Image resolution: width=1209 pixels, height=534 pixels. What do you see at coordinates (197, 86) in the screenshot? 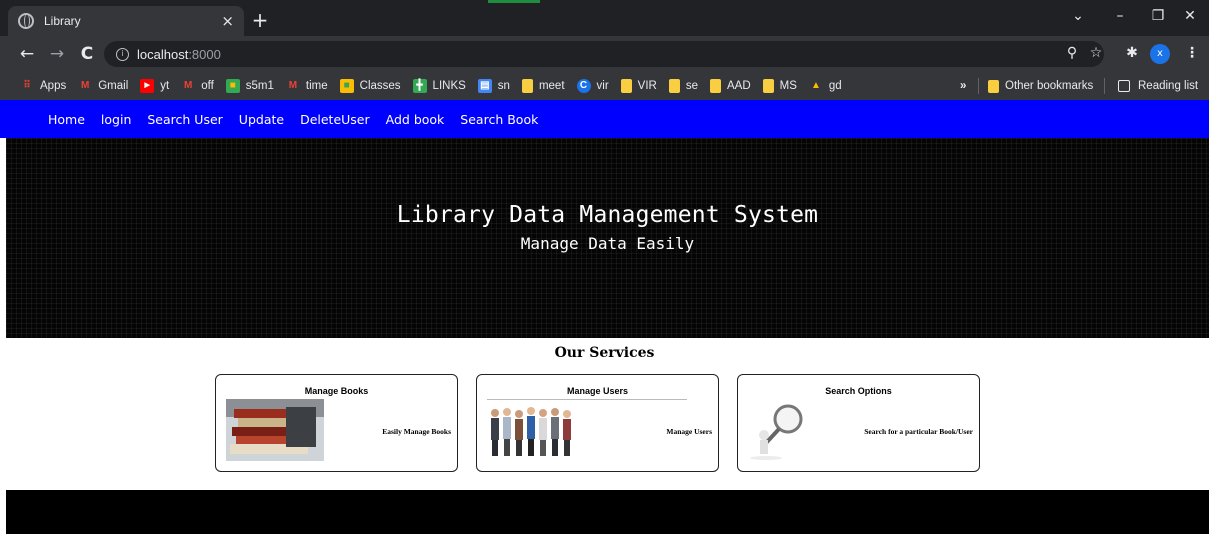
I see `bookmark-off: Moff` at bounding box center [197, 86].